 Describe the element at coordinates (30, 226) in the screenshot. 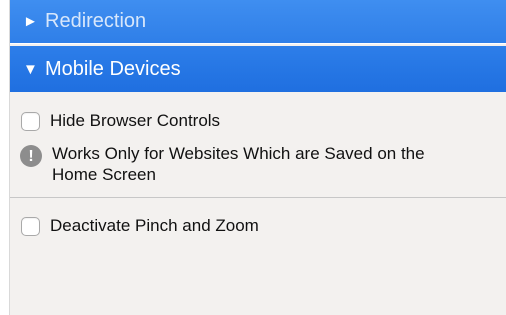

I see `deactivate-pinch-zoom-checkbox` at that location.